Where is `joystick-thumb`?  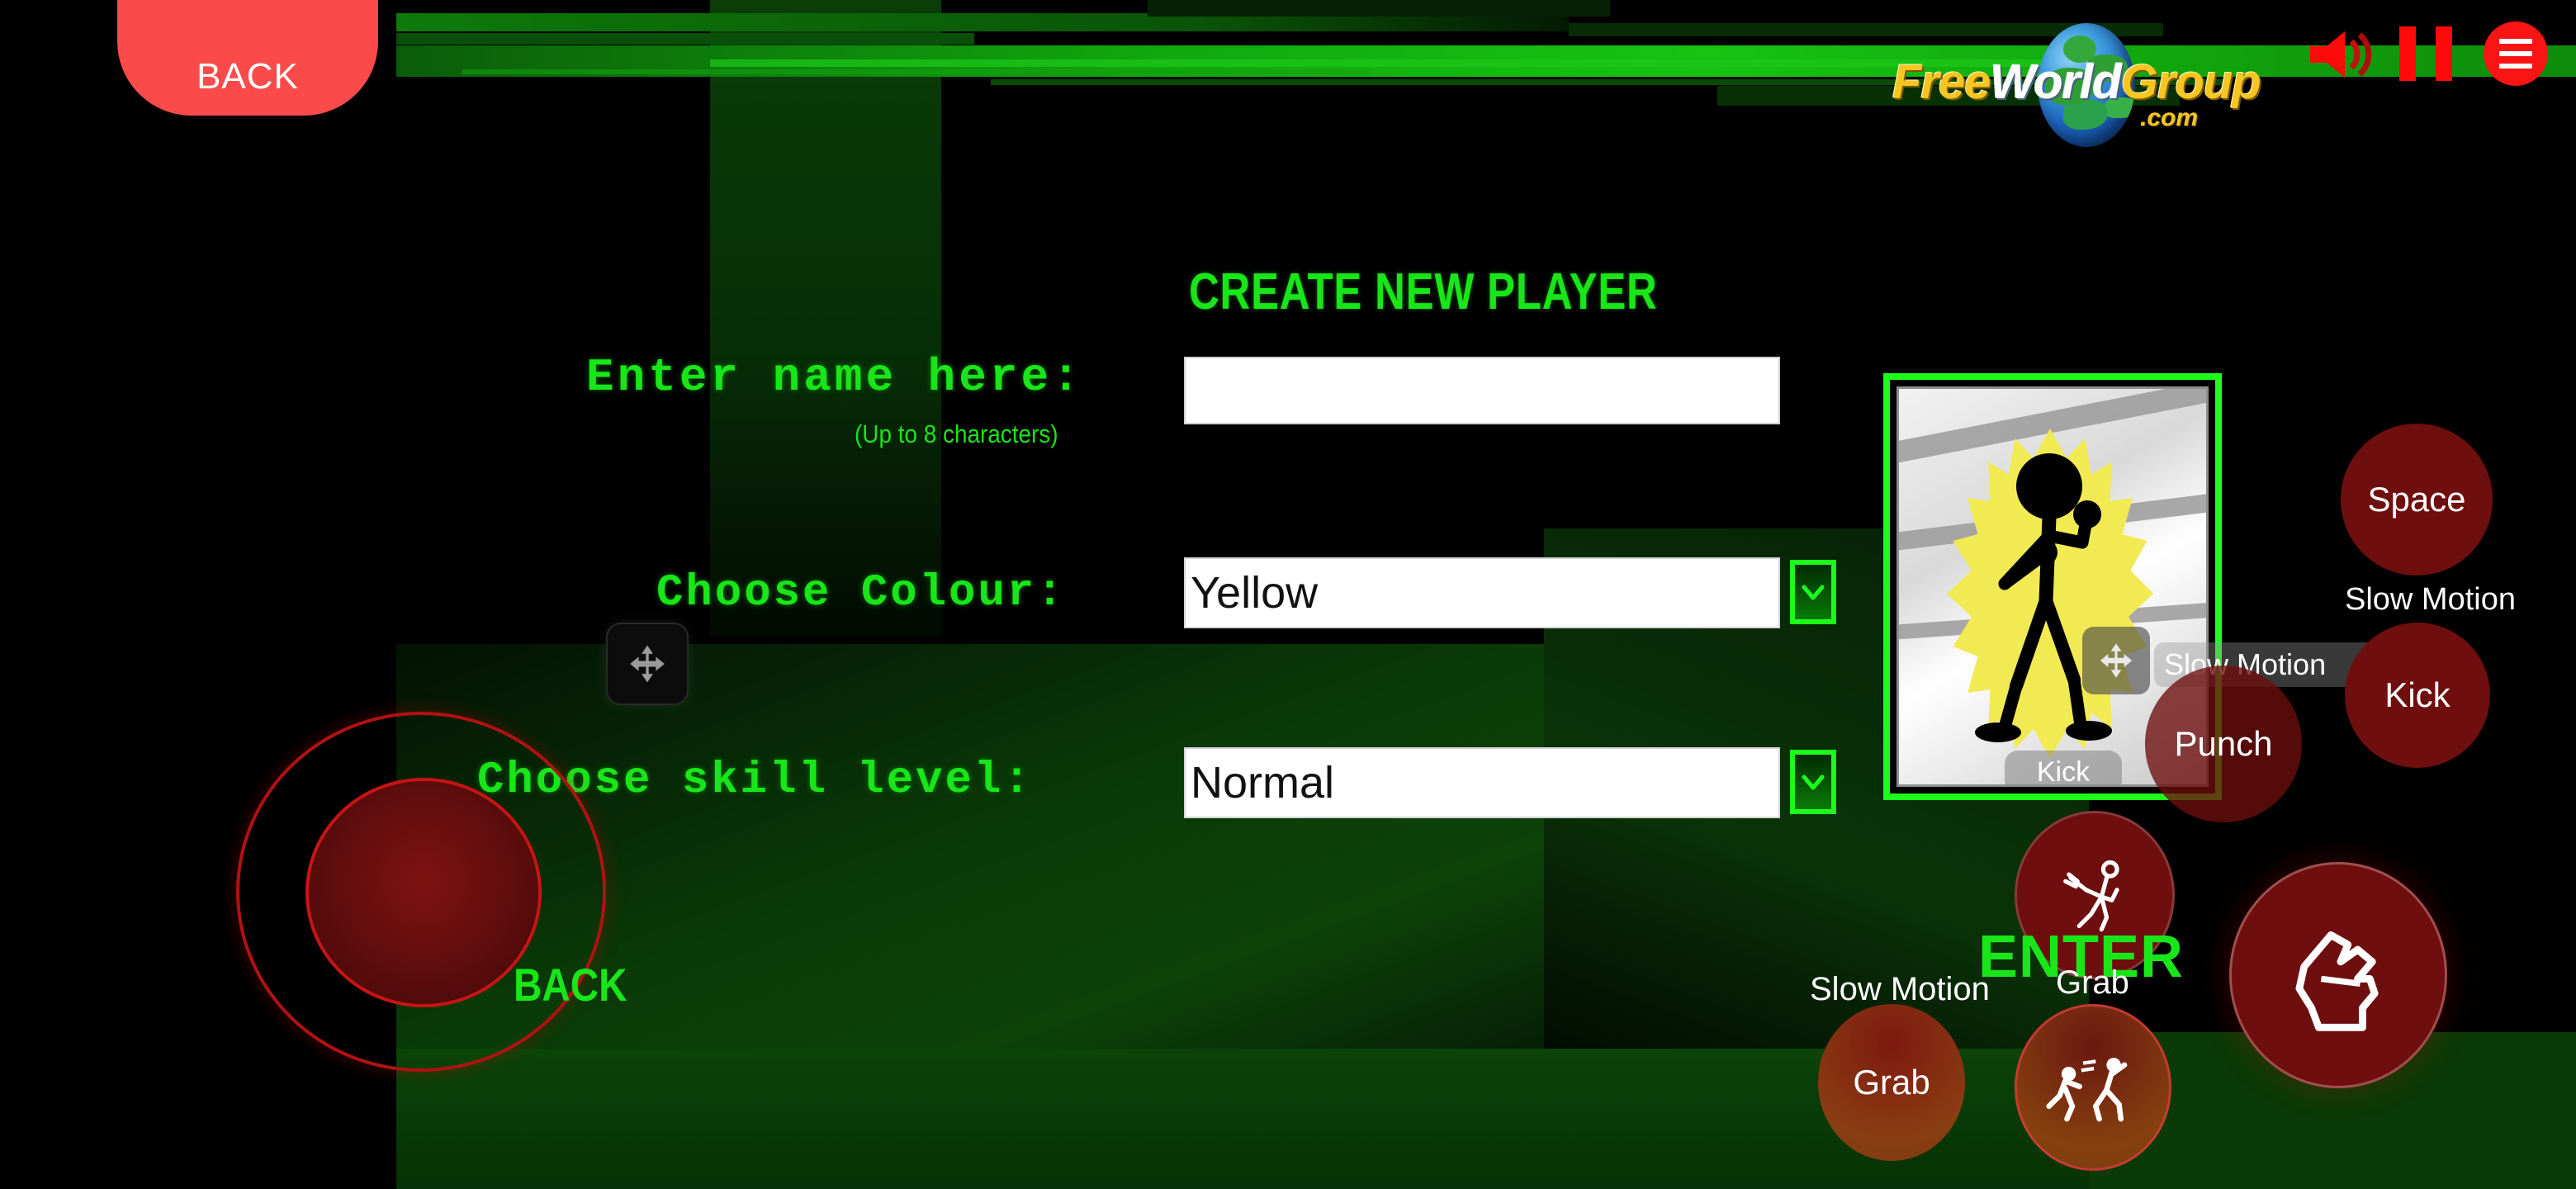
joystick-thumb is located at coordinates (423, 892).